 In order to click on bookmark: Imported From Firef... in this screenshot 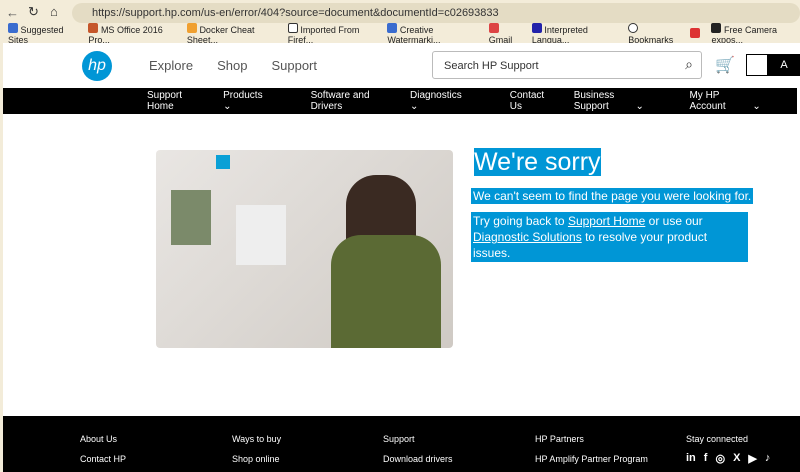, I will do `click(332, 34)`.